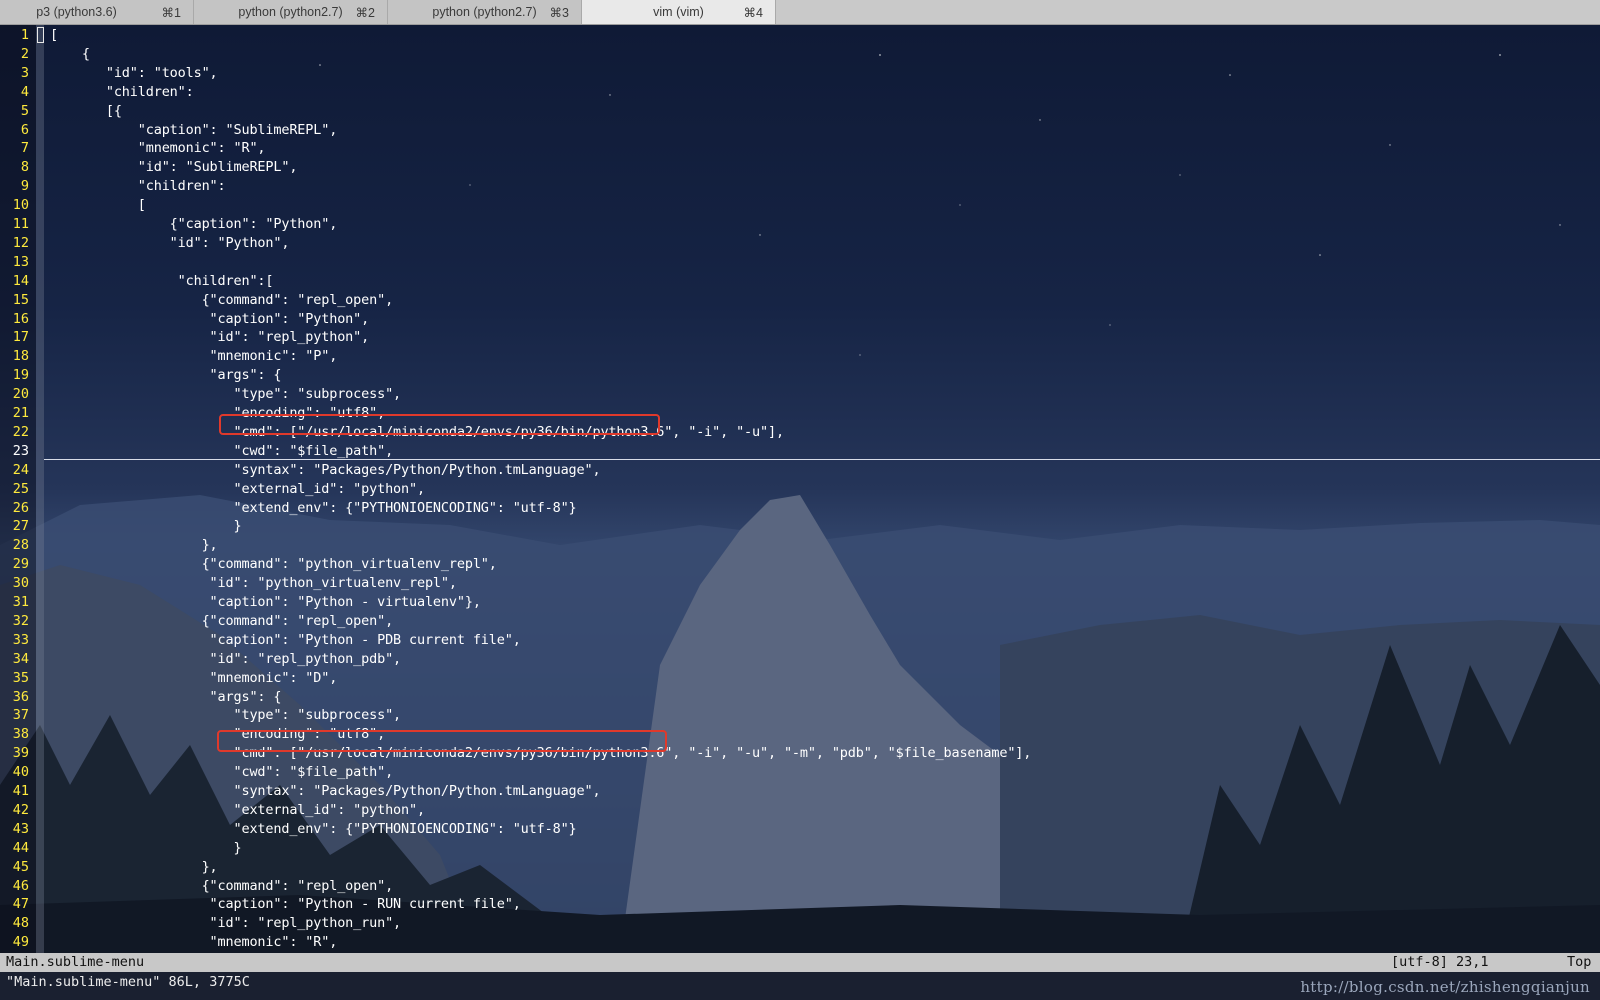  Describe the element at coordinates (20, 677) in the screenshot. I see `line-number: 35` at that location.